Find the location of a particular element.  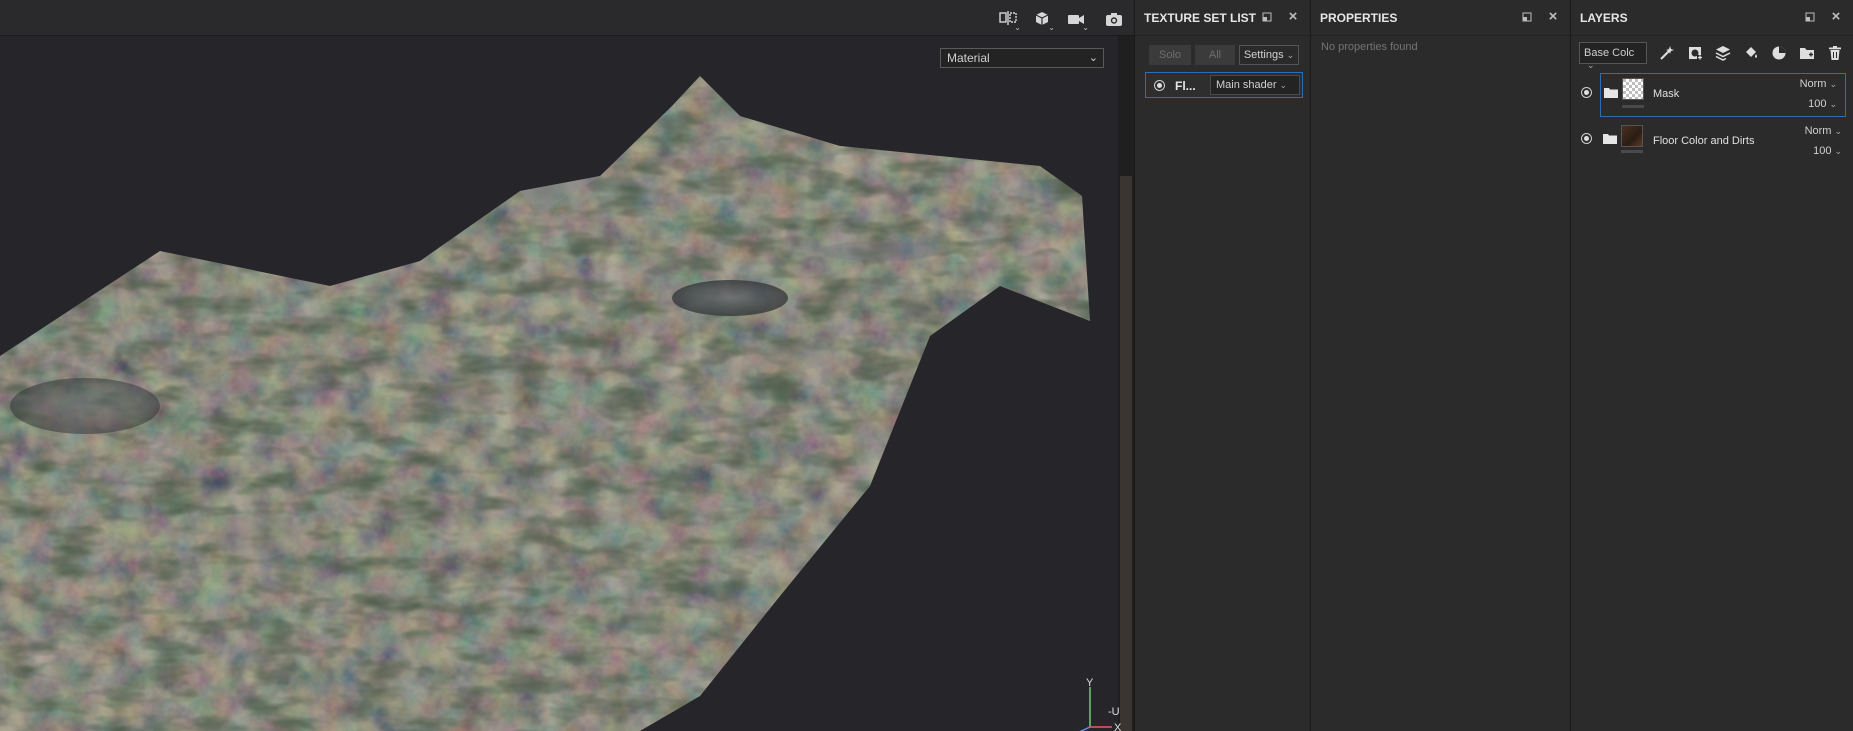

panel-title: TEXTURE SET LIST is located at coordinates (1200, 17).